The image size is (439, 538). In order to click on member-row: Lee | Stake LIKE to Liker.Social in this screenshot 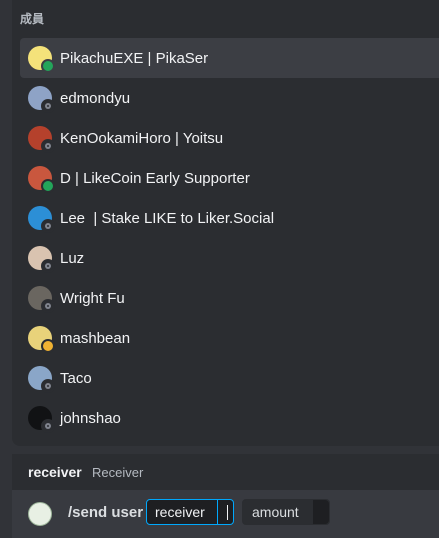, I will do `click(229, 218)`.